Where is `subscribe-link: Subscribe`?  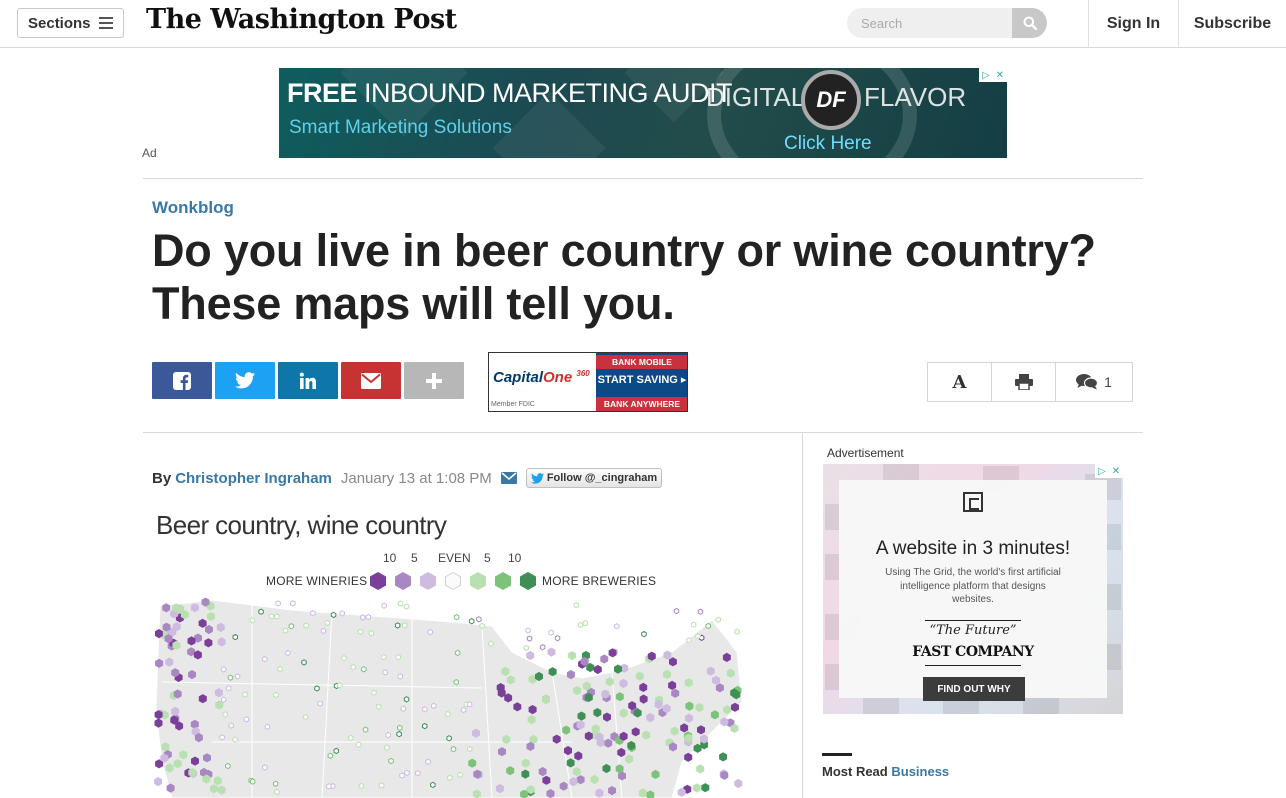 subscribe-link: Subscribe is located at coordinates (1232, 23).